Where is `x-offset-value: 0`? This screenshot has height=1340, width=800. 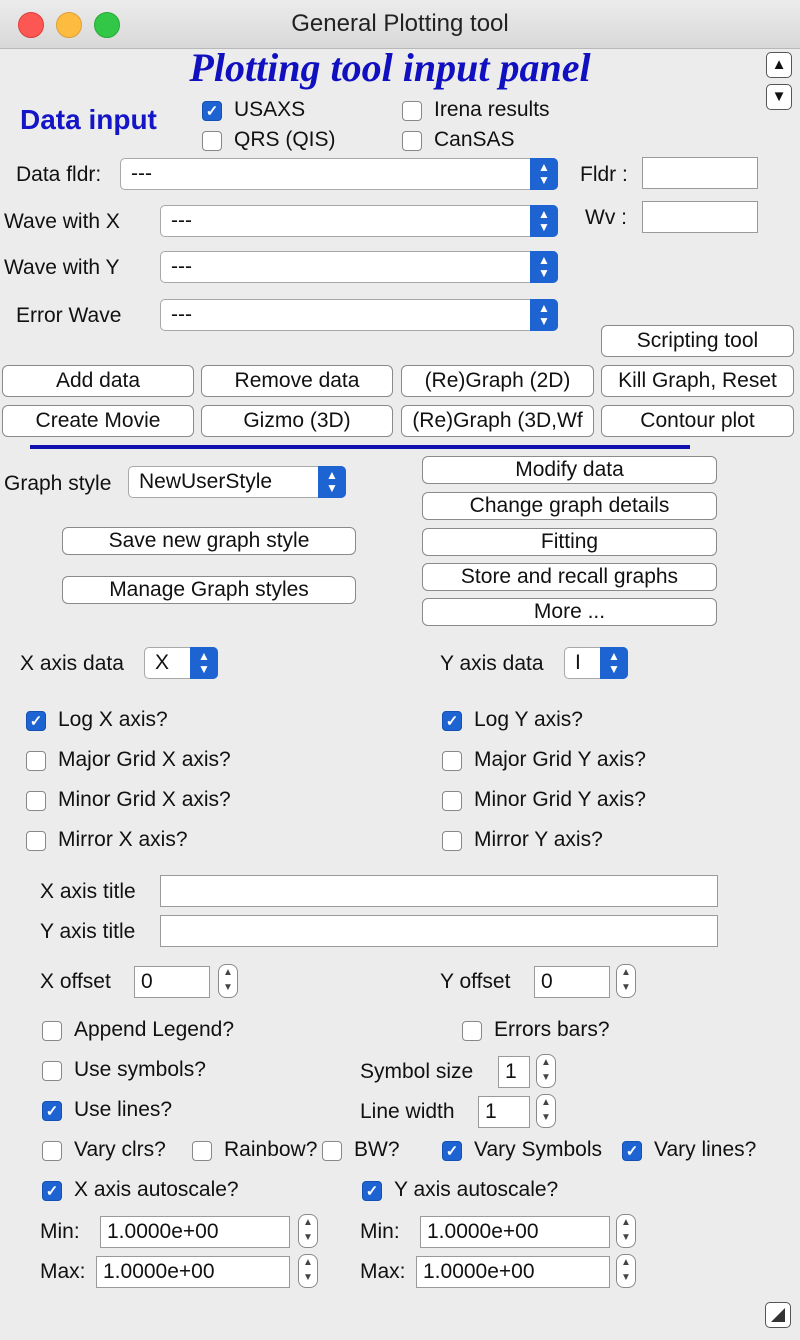 x-offset-value: 0 is located at coordinates (147, 981).